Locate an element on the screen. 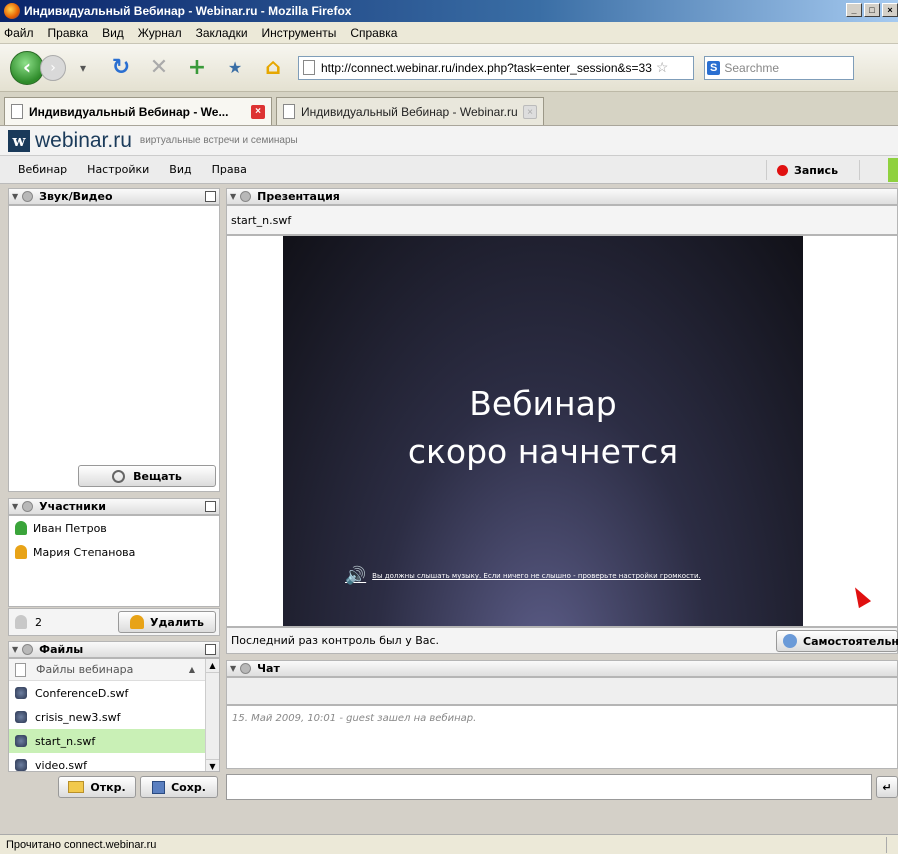 This screenshot has width=898, height=854. logo-icon: w is located at coordinates (19, 140).